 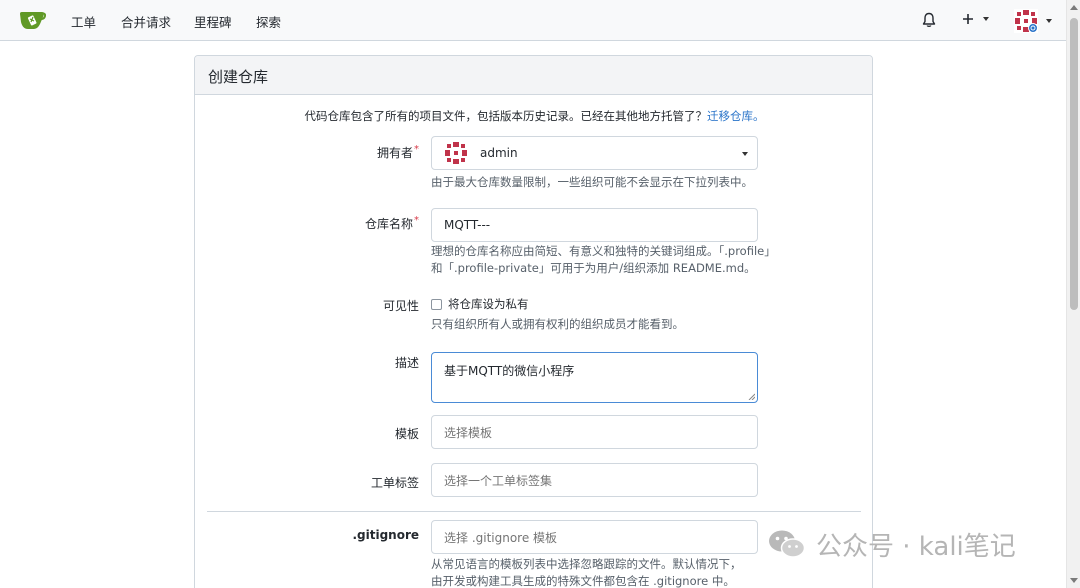 What do you see at coordinates (533, 75) in the screenshot?
I see `page-title: 创建仓库` at bounding box center [533, 75].